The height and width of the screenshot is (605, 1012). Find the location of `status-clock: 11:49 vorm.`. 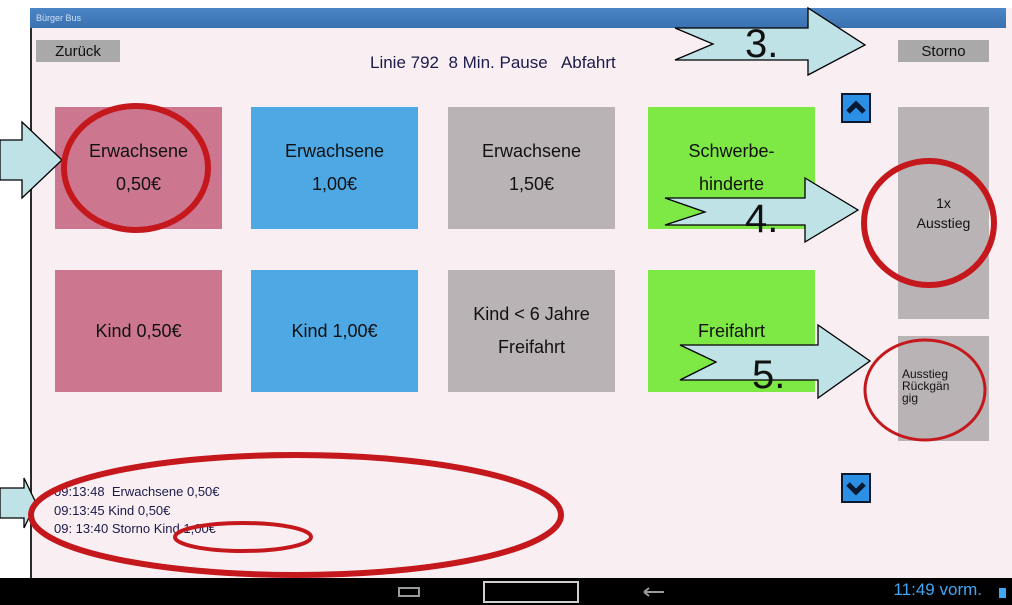

status-clock: 11:49 vorm. is located at coordinates (937, 589).